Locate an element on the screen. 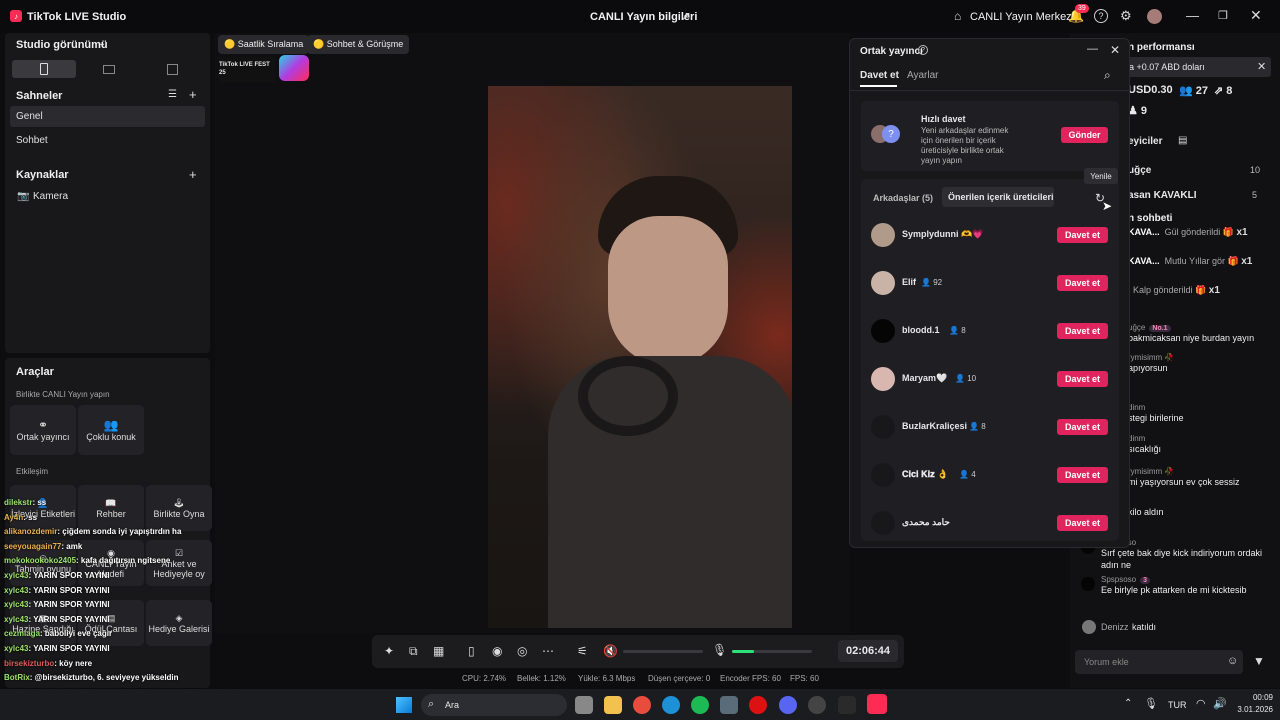  studio-view-dropdown: Studio görünümü is located at coordinates (62, 45).